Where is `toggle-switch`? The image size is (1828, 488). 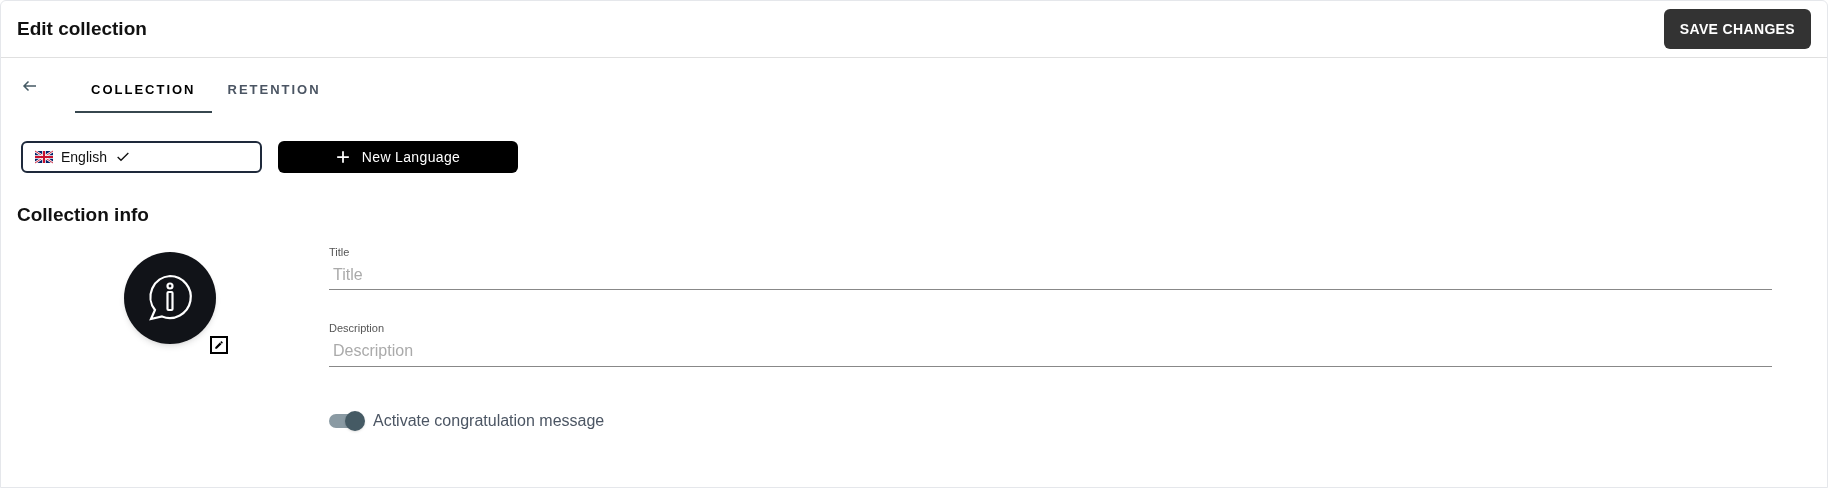
toggle-switch is located at coordinates (347, 420).